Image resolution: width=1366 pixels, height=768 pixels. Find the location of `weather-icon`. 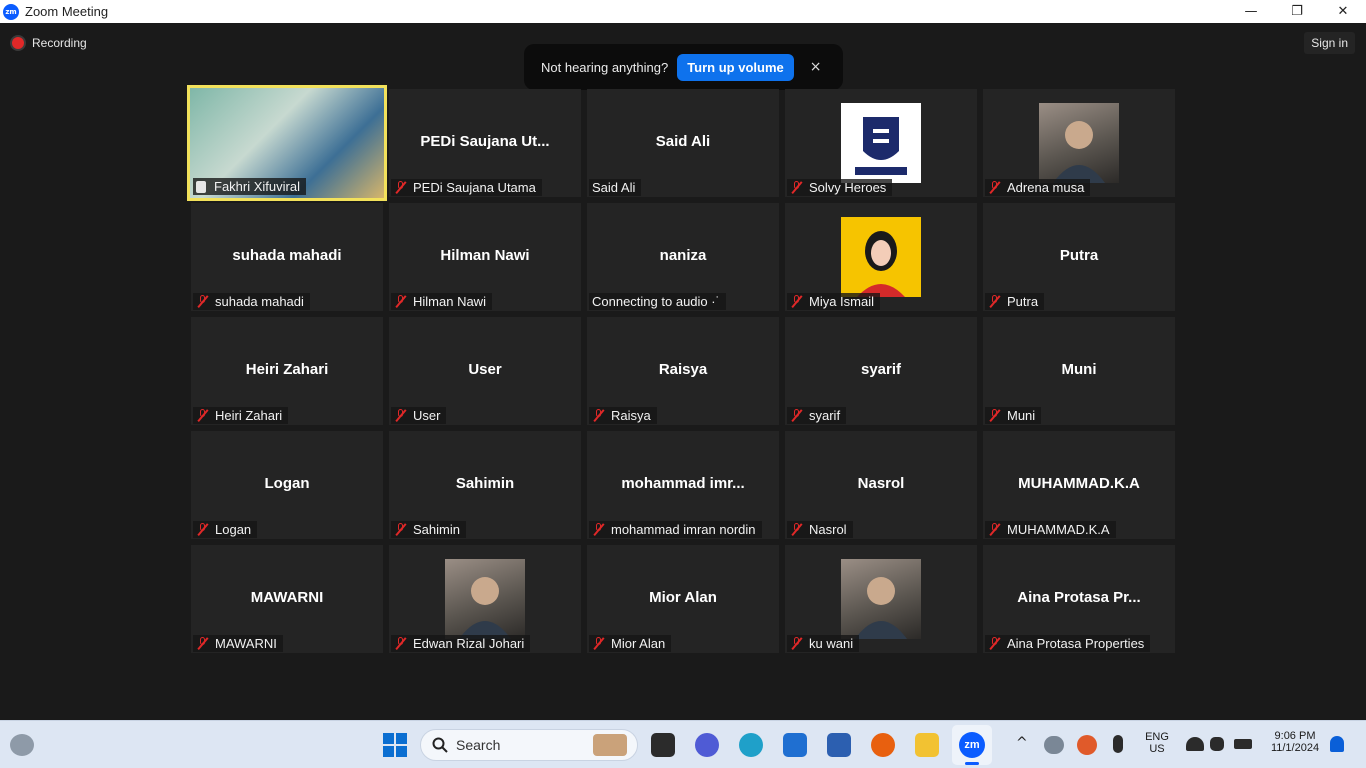

weather-icon is located at coordinates (22, 745).